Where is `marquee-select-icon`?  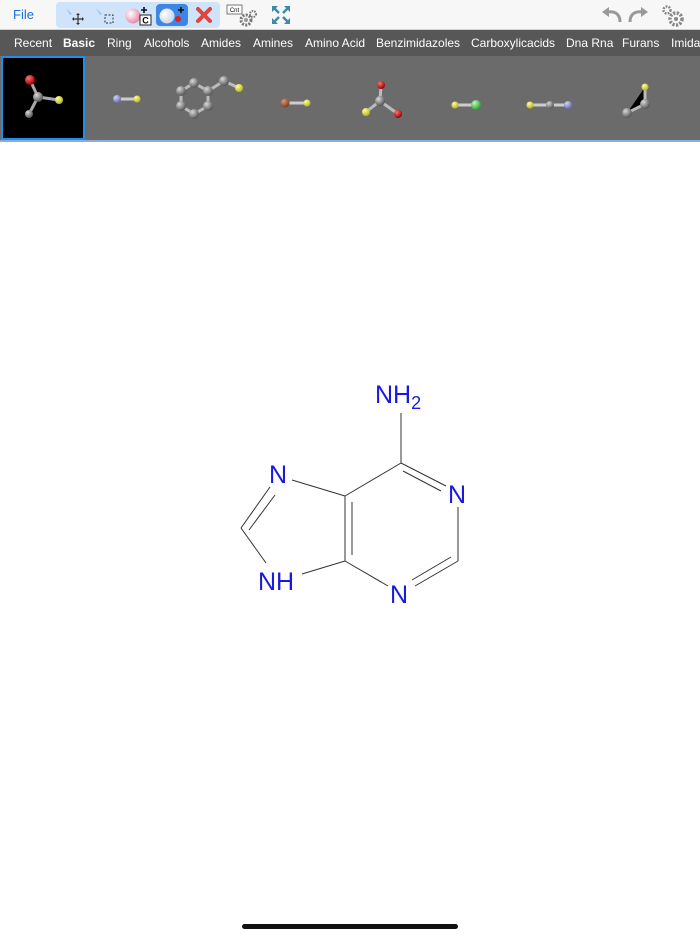 marquee-select-icon is located at coordinates (105, 16).